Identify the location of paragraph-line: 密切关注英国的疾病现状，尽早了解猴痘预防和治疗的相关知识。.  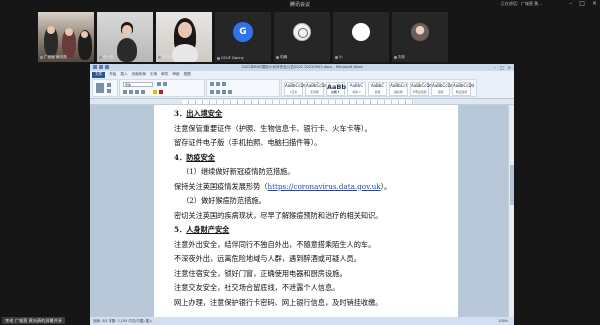
(278, 215).